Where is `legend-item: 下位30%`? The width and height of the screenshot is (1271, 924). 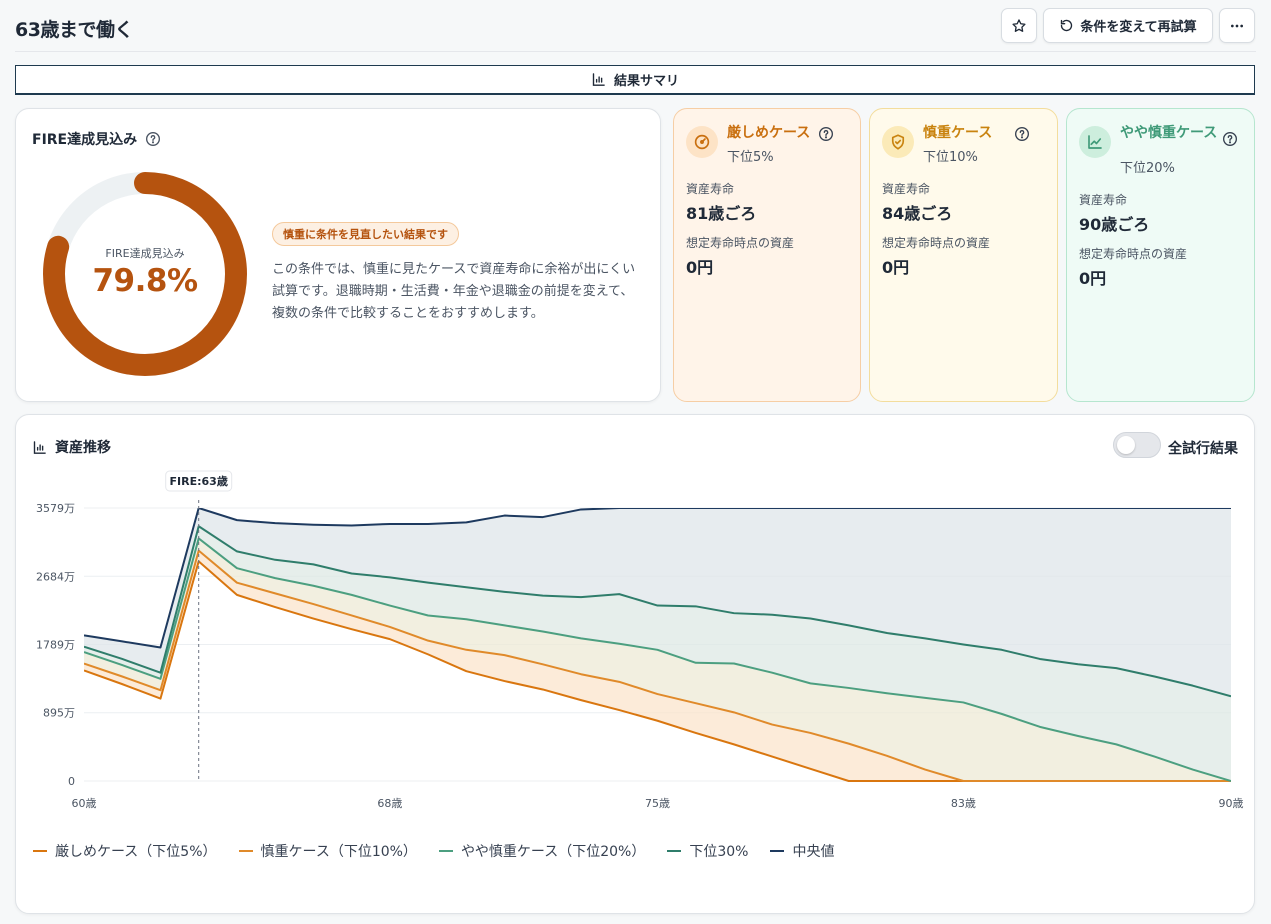 legend-item: 下位30% is located at coordinates (707, 851).